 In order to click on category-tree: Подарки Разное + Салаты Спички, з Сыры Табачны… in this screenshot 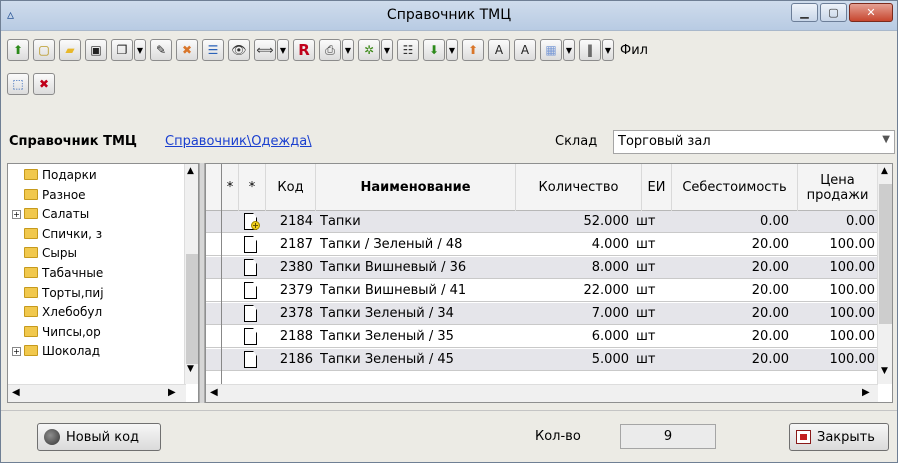, I will do `click(103, 283)`.